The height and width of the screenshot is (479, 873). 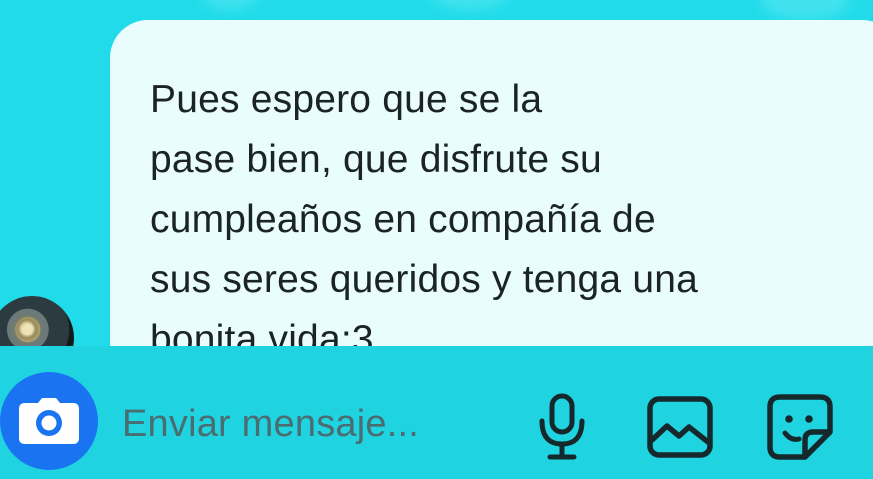 I want to click on image-gallery-icon, so click(x=680, y=427).